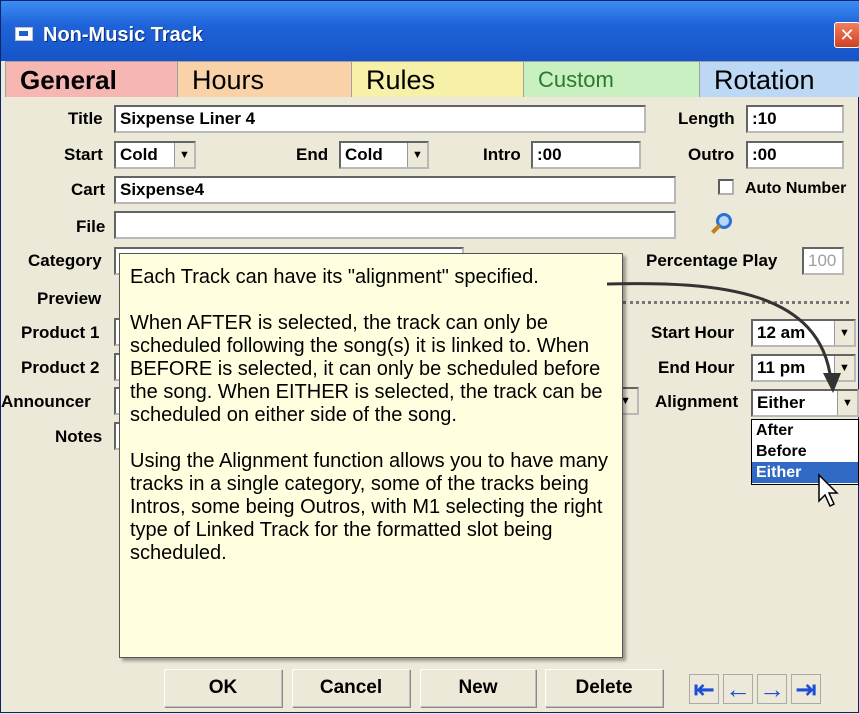 This screenshot has width=859, height=714. What do you see at coordinates (846, 35) in the screenshot?
I see `close-button: ✕` at bounding box center [846, 35].